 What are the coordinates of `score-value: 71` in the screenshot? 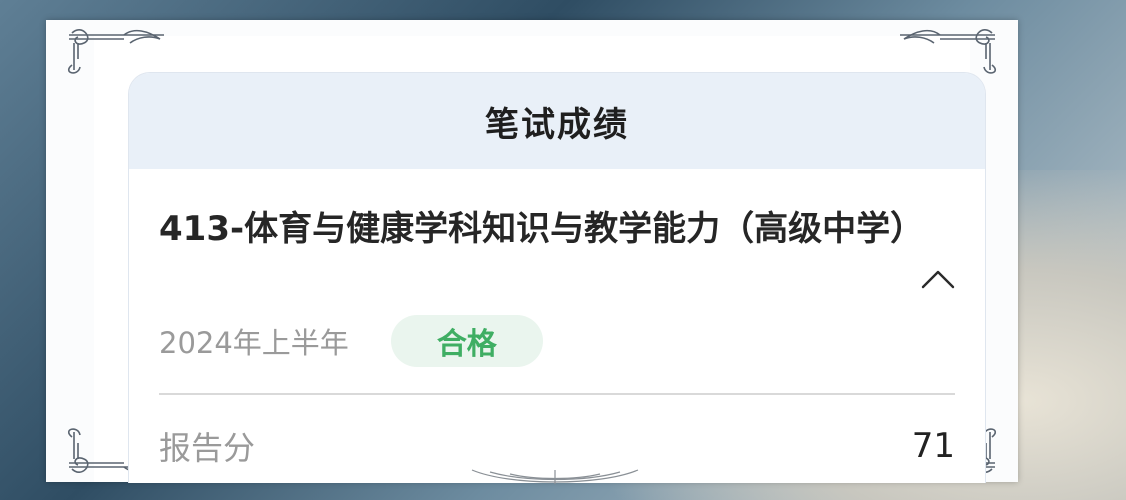 It's located at (933, 446).